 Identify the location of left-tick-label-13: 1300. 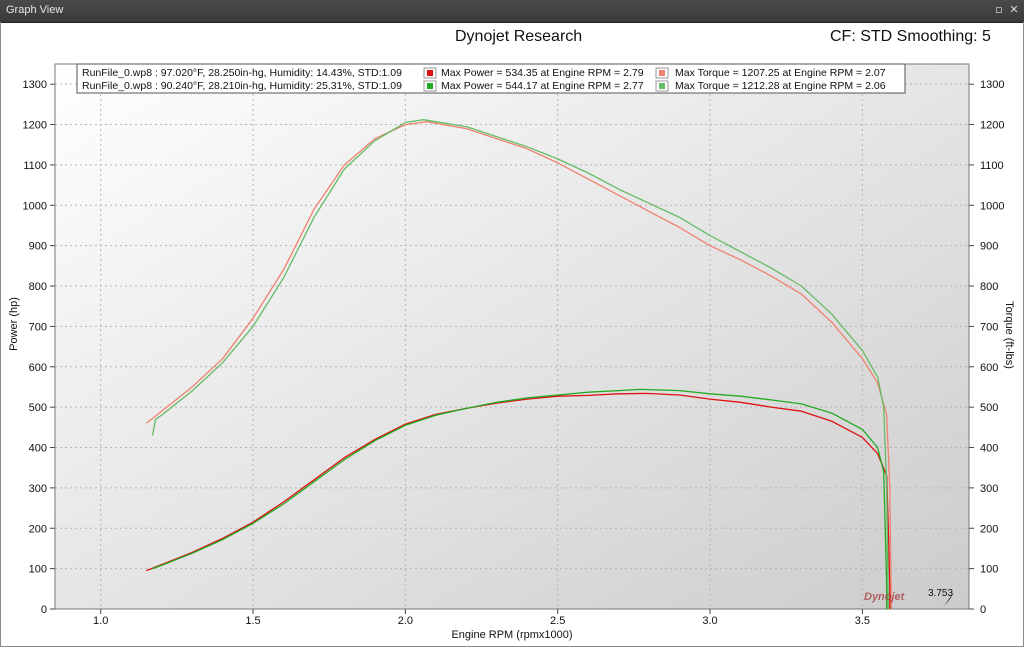
(35, 85).